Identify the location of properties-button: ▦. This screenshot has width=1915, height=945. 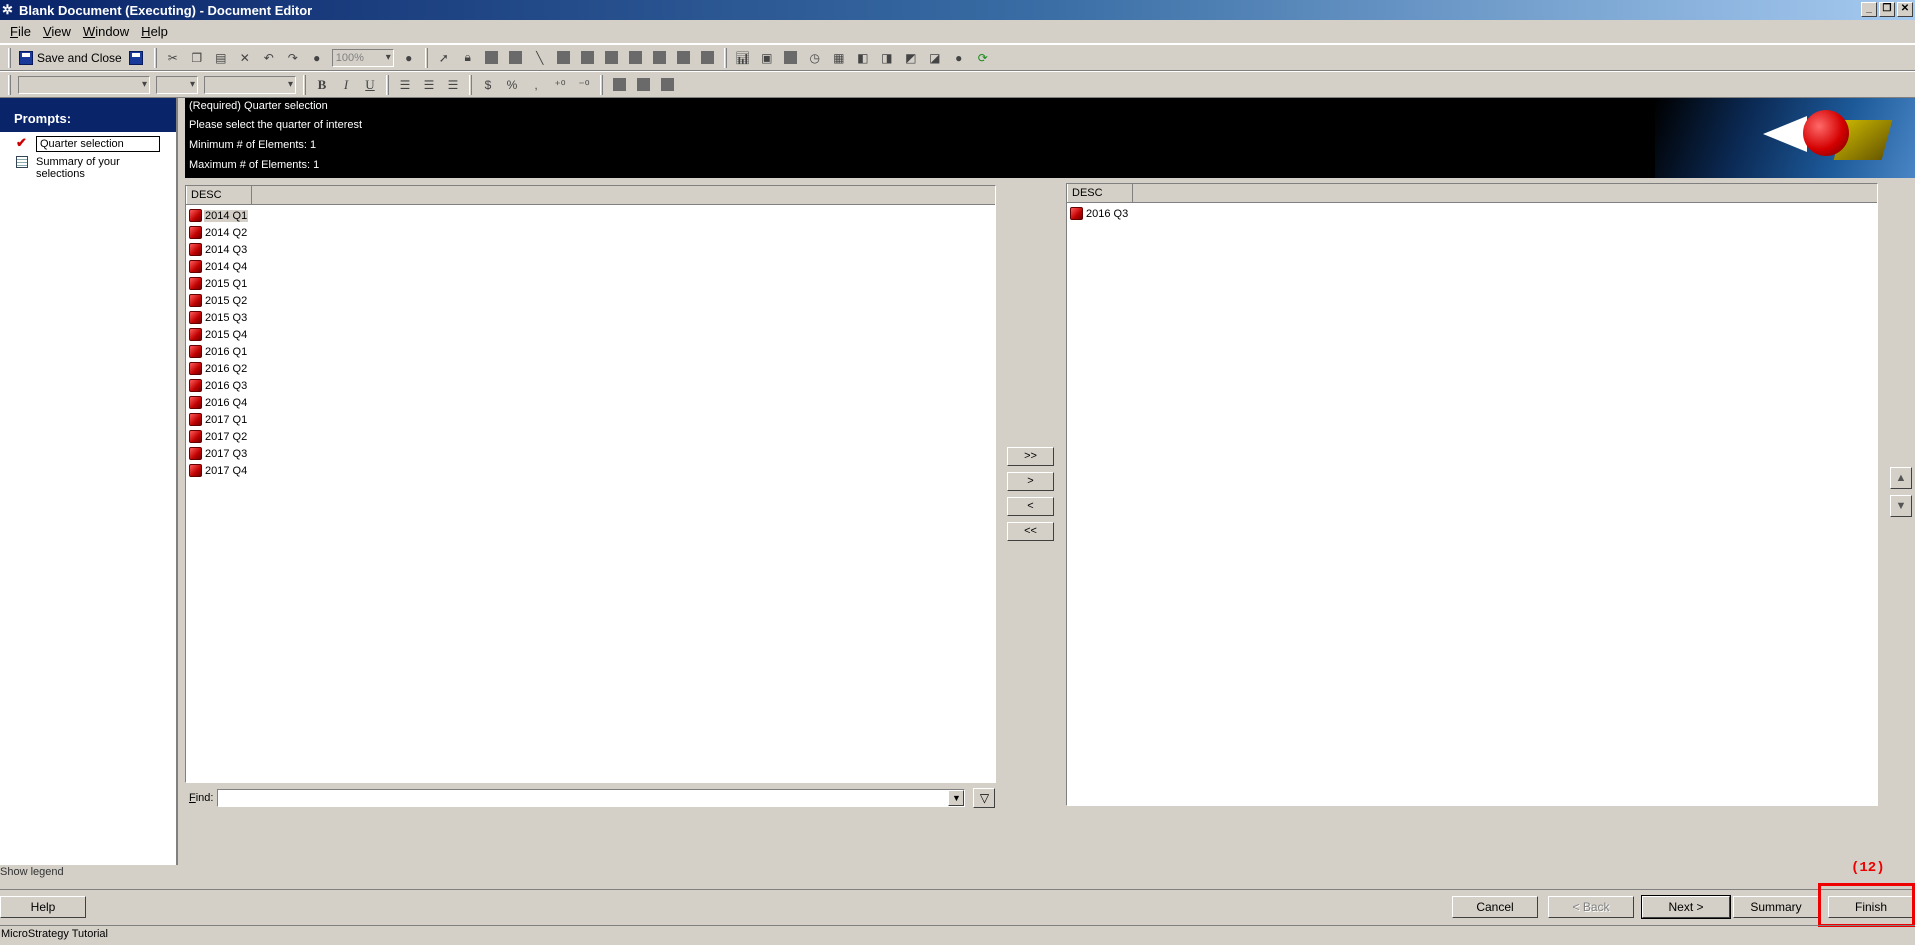
(839, 58).